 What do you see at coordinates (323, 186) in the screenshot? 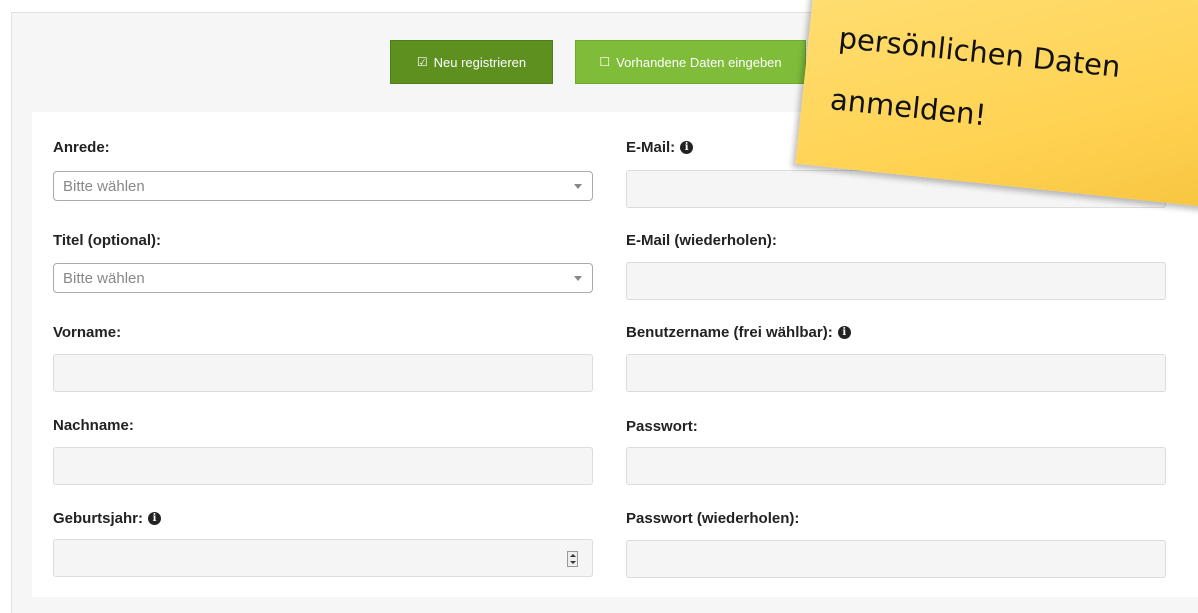
I see `anrede-select: Bitte wählen` at bounding box center [323, 186].